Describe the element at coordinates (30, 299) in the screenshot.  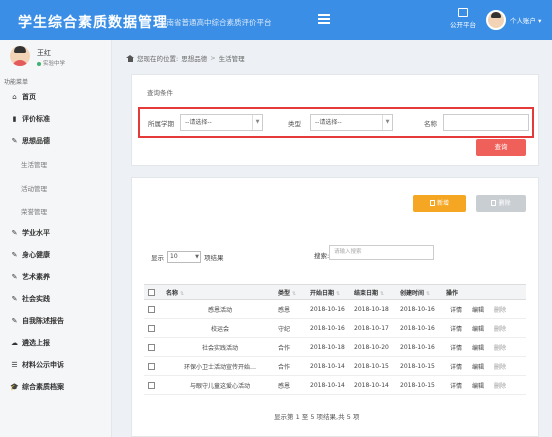
I see `sidebar-item-practice: ✎ 社会实践` at that location.